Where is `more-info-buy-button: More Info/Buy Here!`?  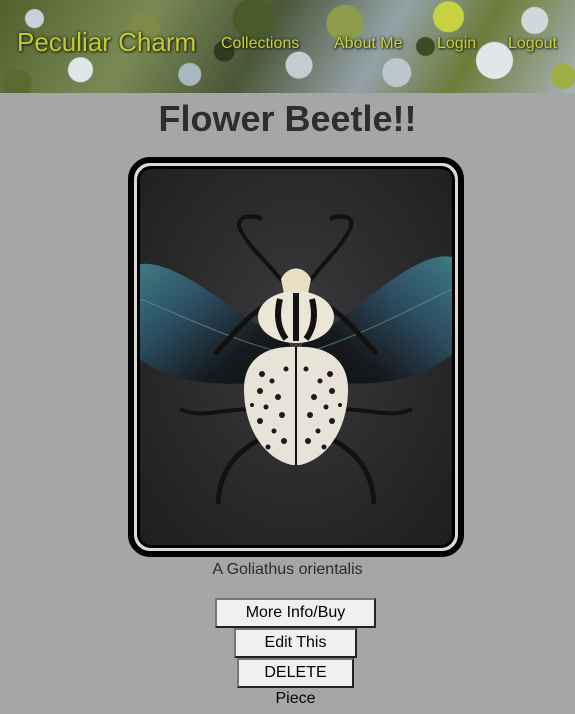 more-info-buy-button: More Info/Buy Here! is located at coordinates (295, 622).